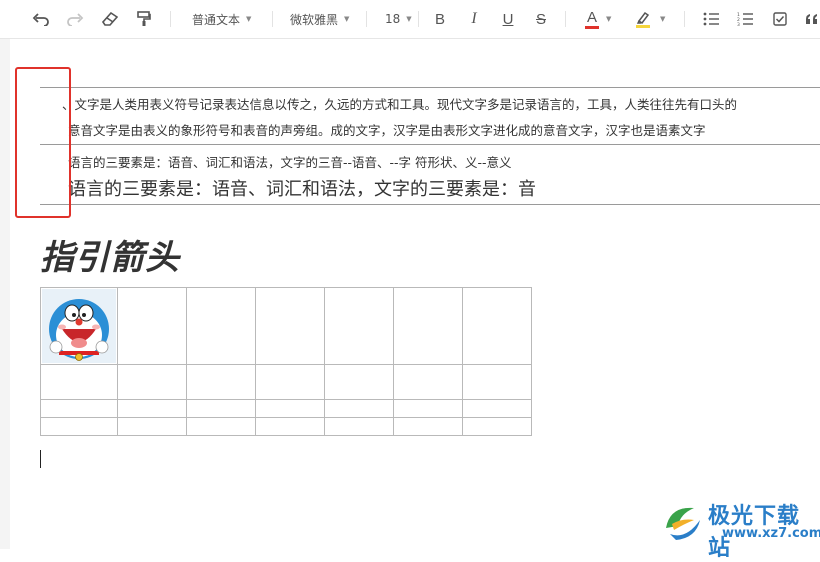 This screenshot has width=820, height=562. I want to click on highlight-swatch, so click(643, 26).